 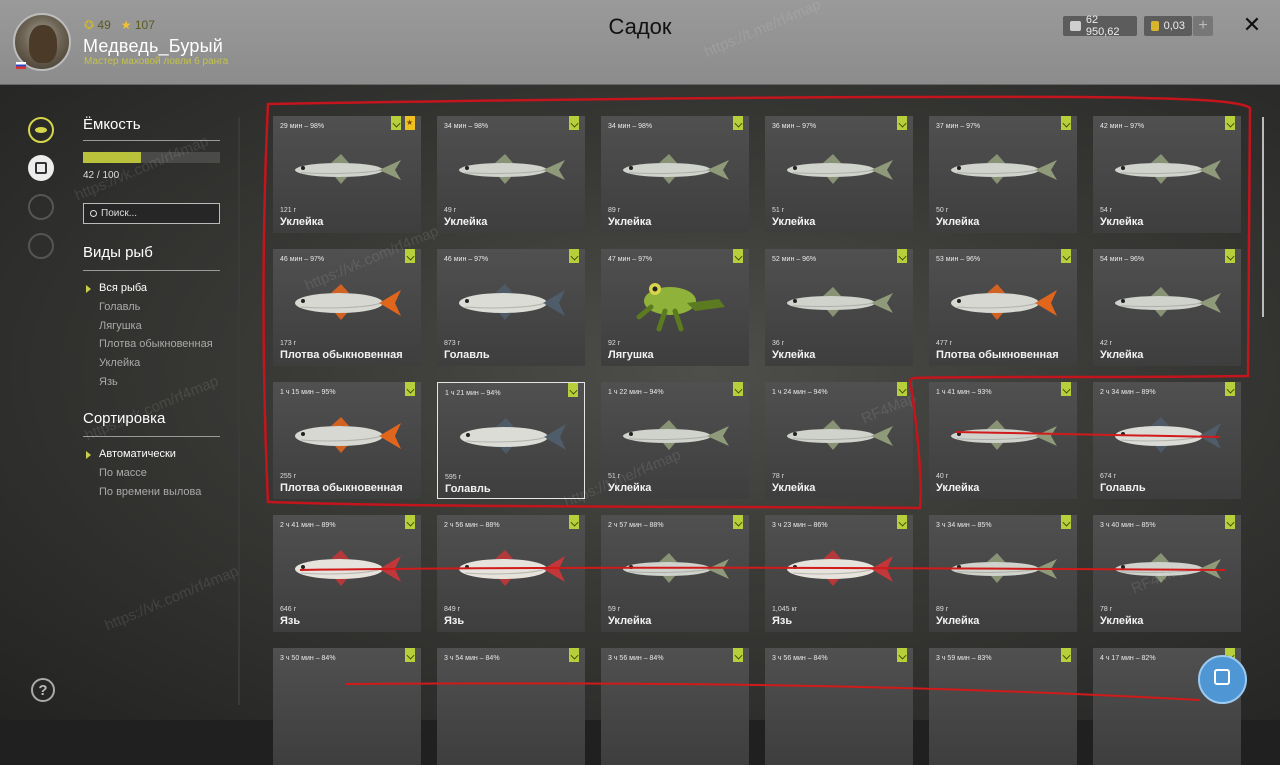 I want to click on fish-weight: 54 г, so click(x=1106, y=210).